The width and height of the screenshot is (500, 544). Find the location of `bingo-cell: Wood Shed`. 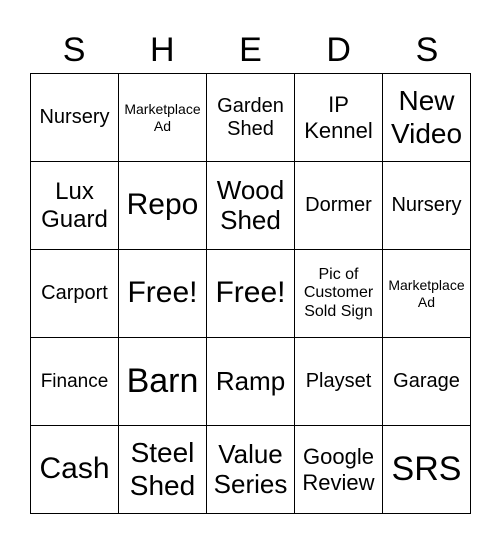

bingo-cell: Wood Shed is located at coordinates (251, 206).